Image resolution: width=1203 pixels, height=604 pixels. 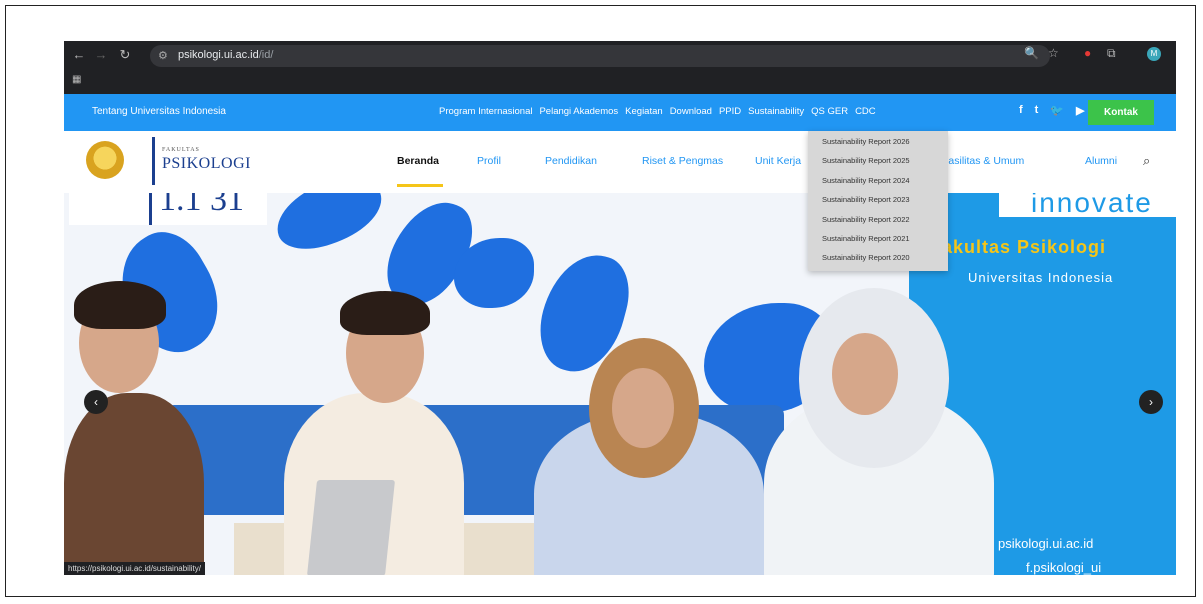 I want to click on top-menu-item-pelangi-akademos: Pelangi Akademos, so click(x=578, y=111).